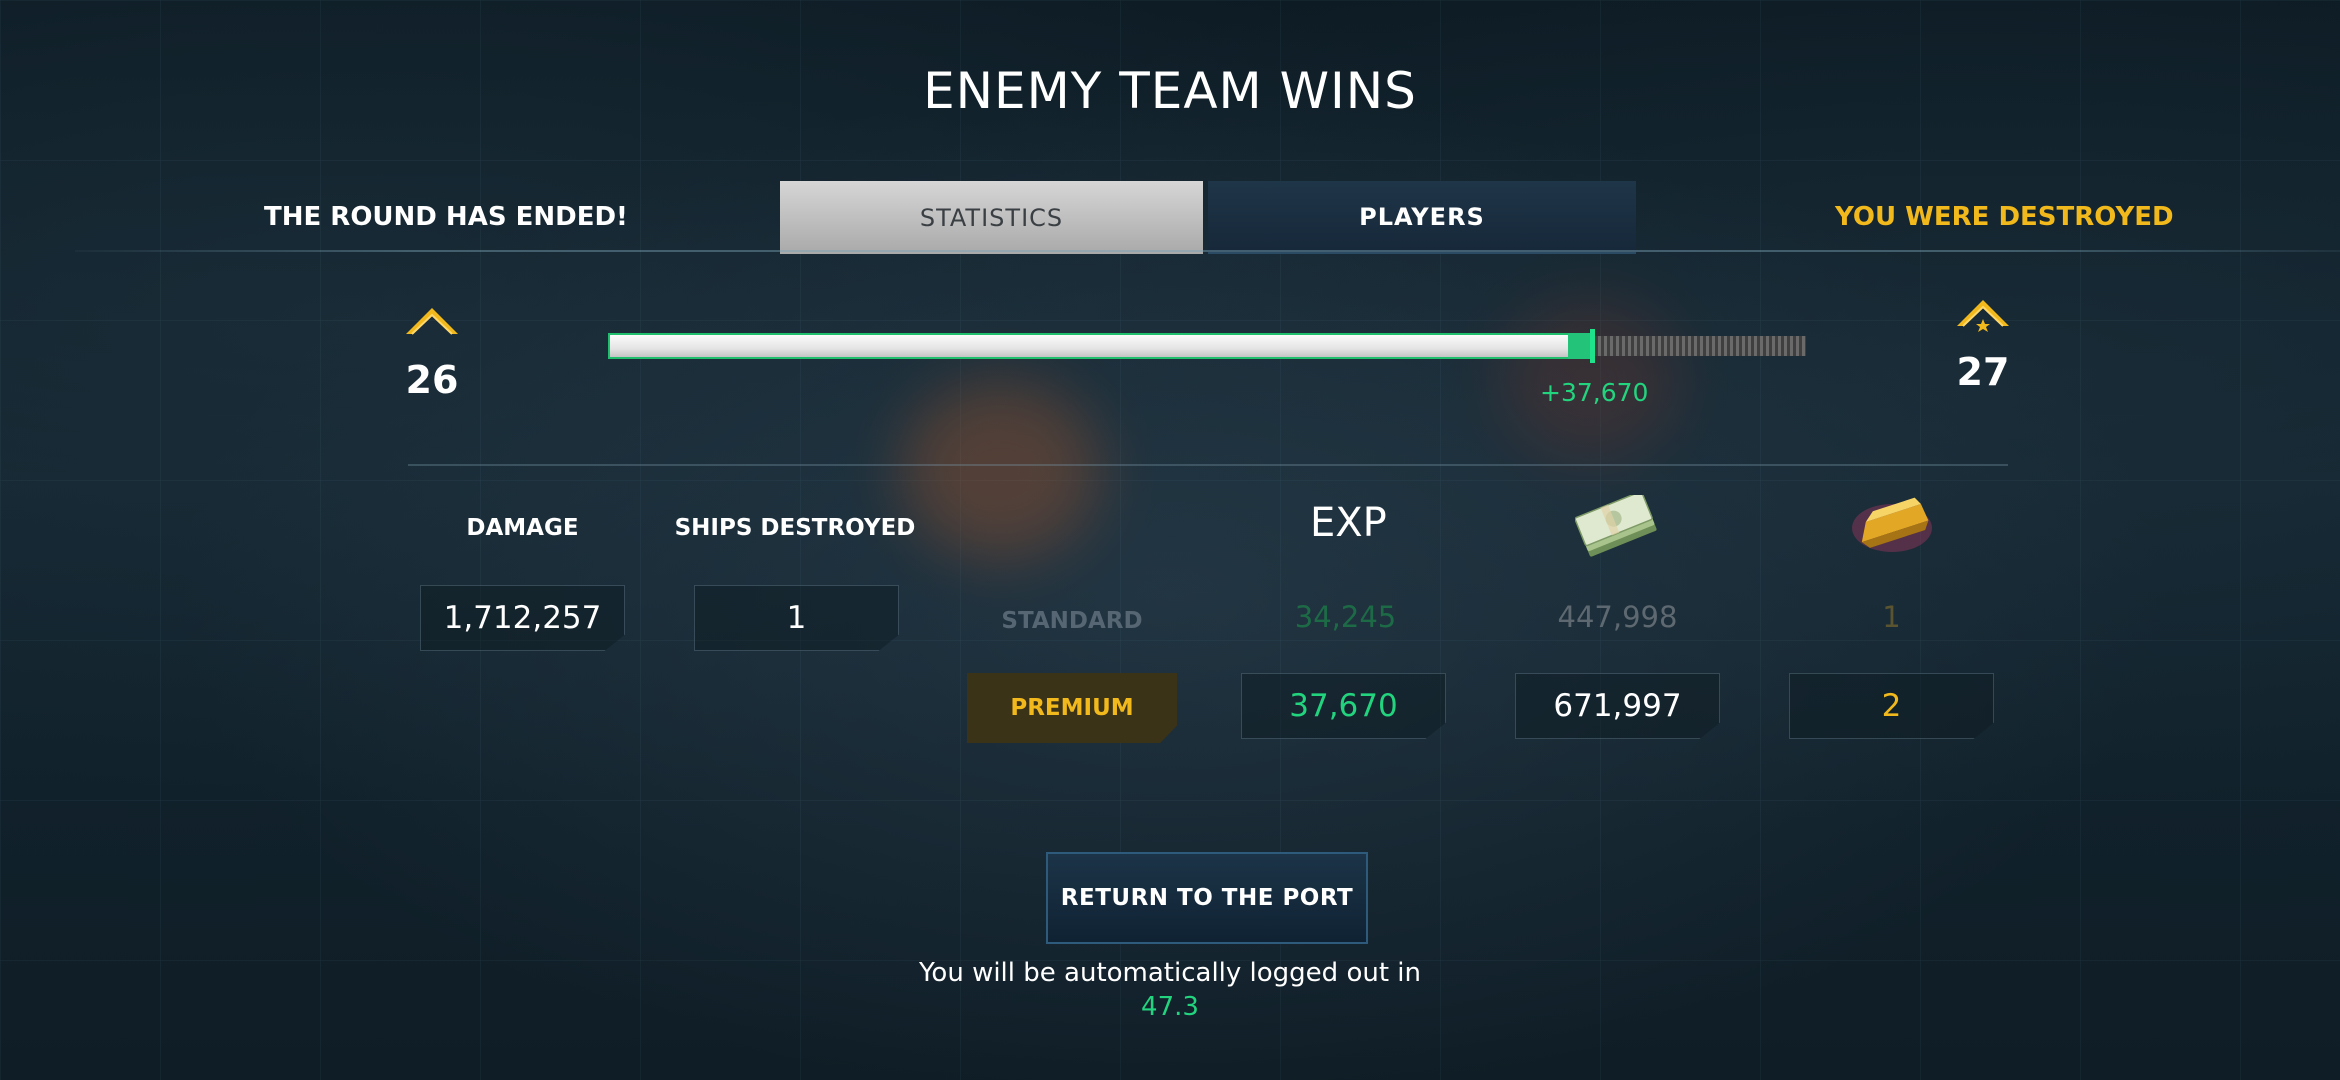 The width and height of the screenshot is (2340, 1080). Describe the element at coordinates (1348, 523) in the screenshot. I see `exp-header: EXP` at that location.